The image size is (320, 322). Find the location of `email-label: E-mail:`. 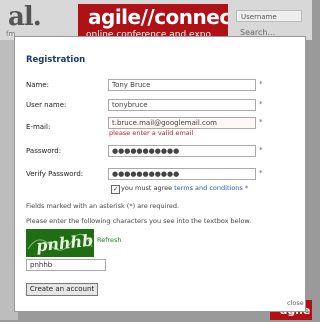

email-label: E-mail: is located at coordinates (38, 127).